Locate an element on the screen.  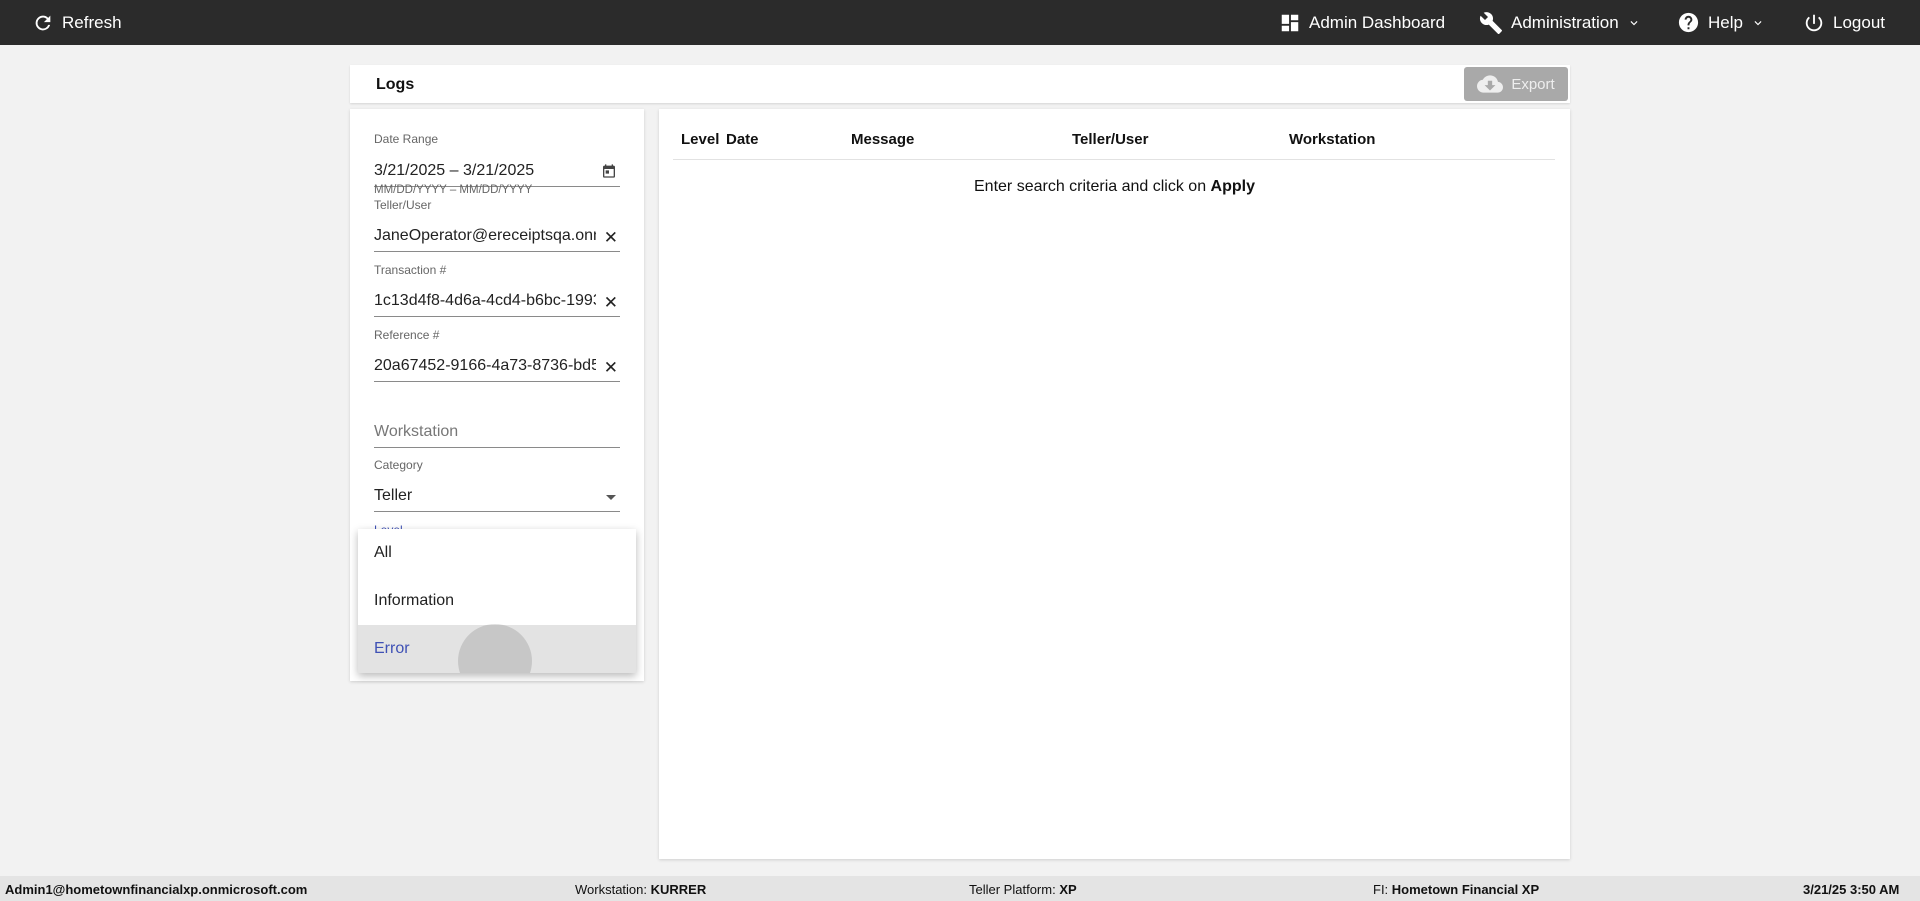
transaction-value: 1c13d4f8-4d6a-4cd4-b6bc-1993 is located at coordinates (485, 300).